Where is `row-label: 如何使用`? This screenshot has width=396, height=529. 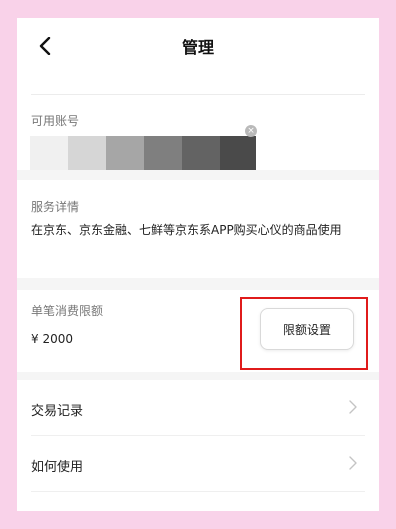
row-label: 如何使用 is located at coordinates (57, 467).